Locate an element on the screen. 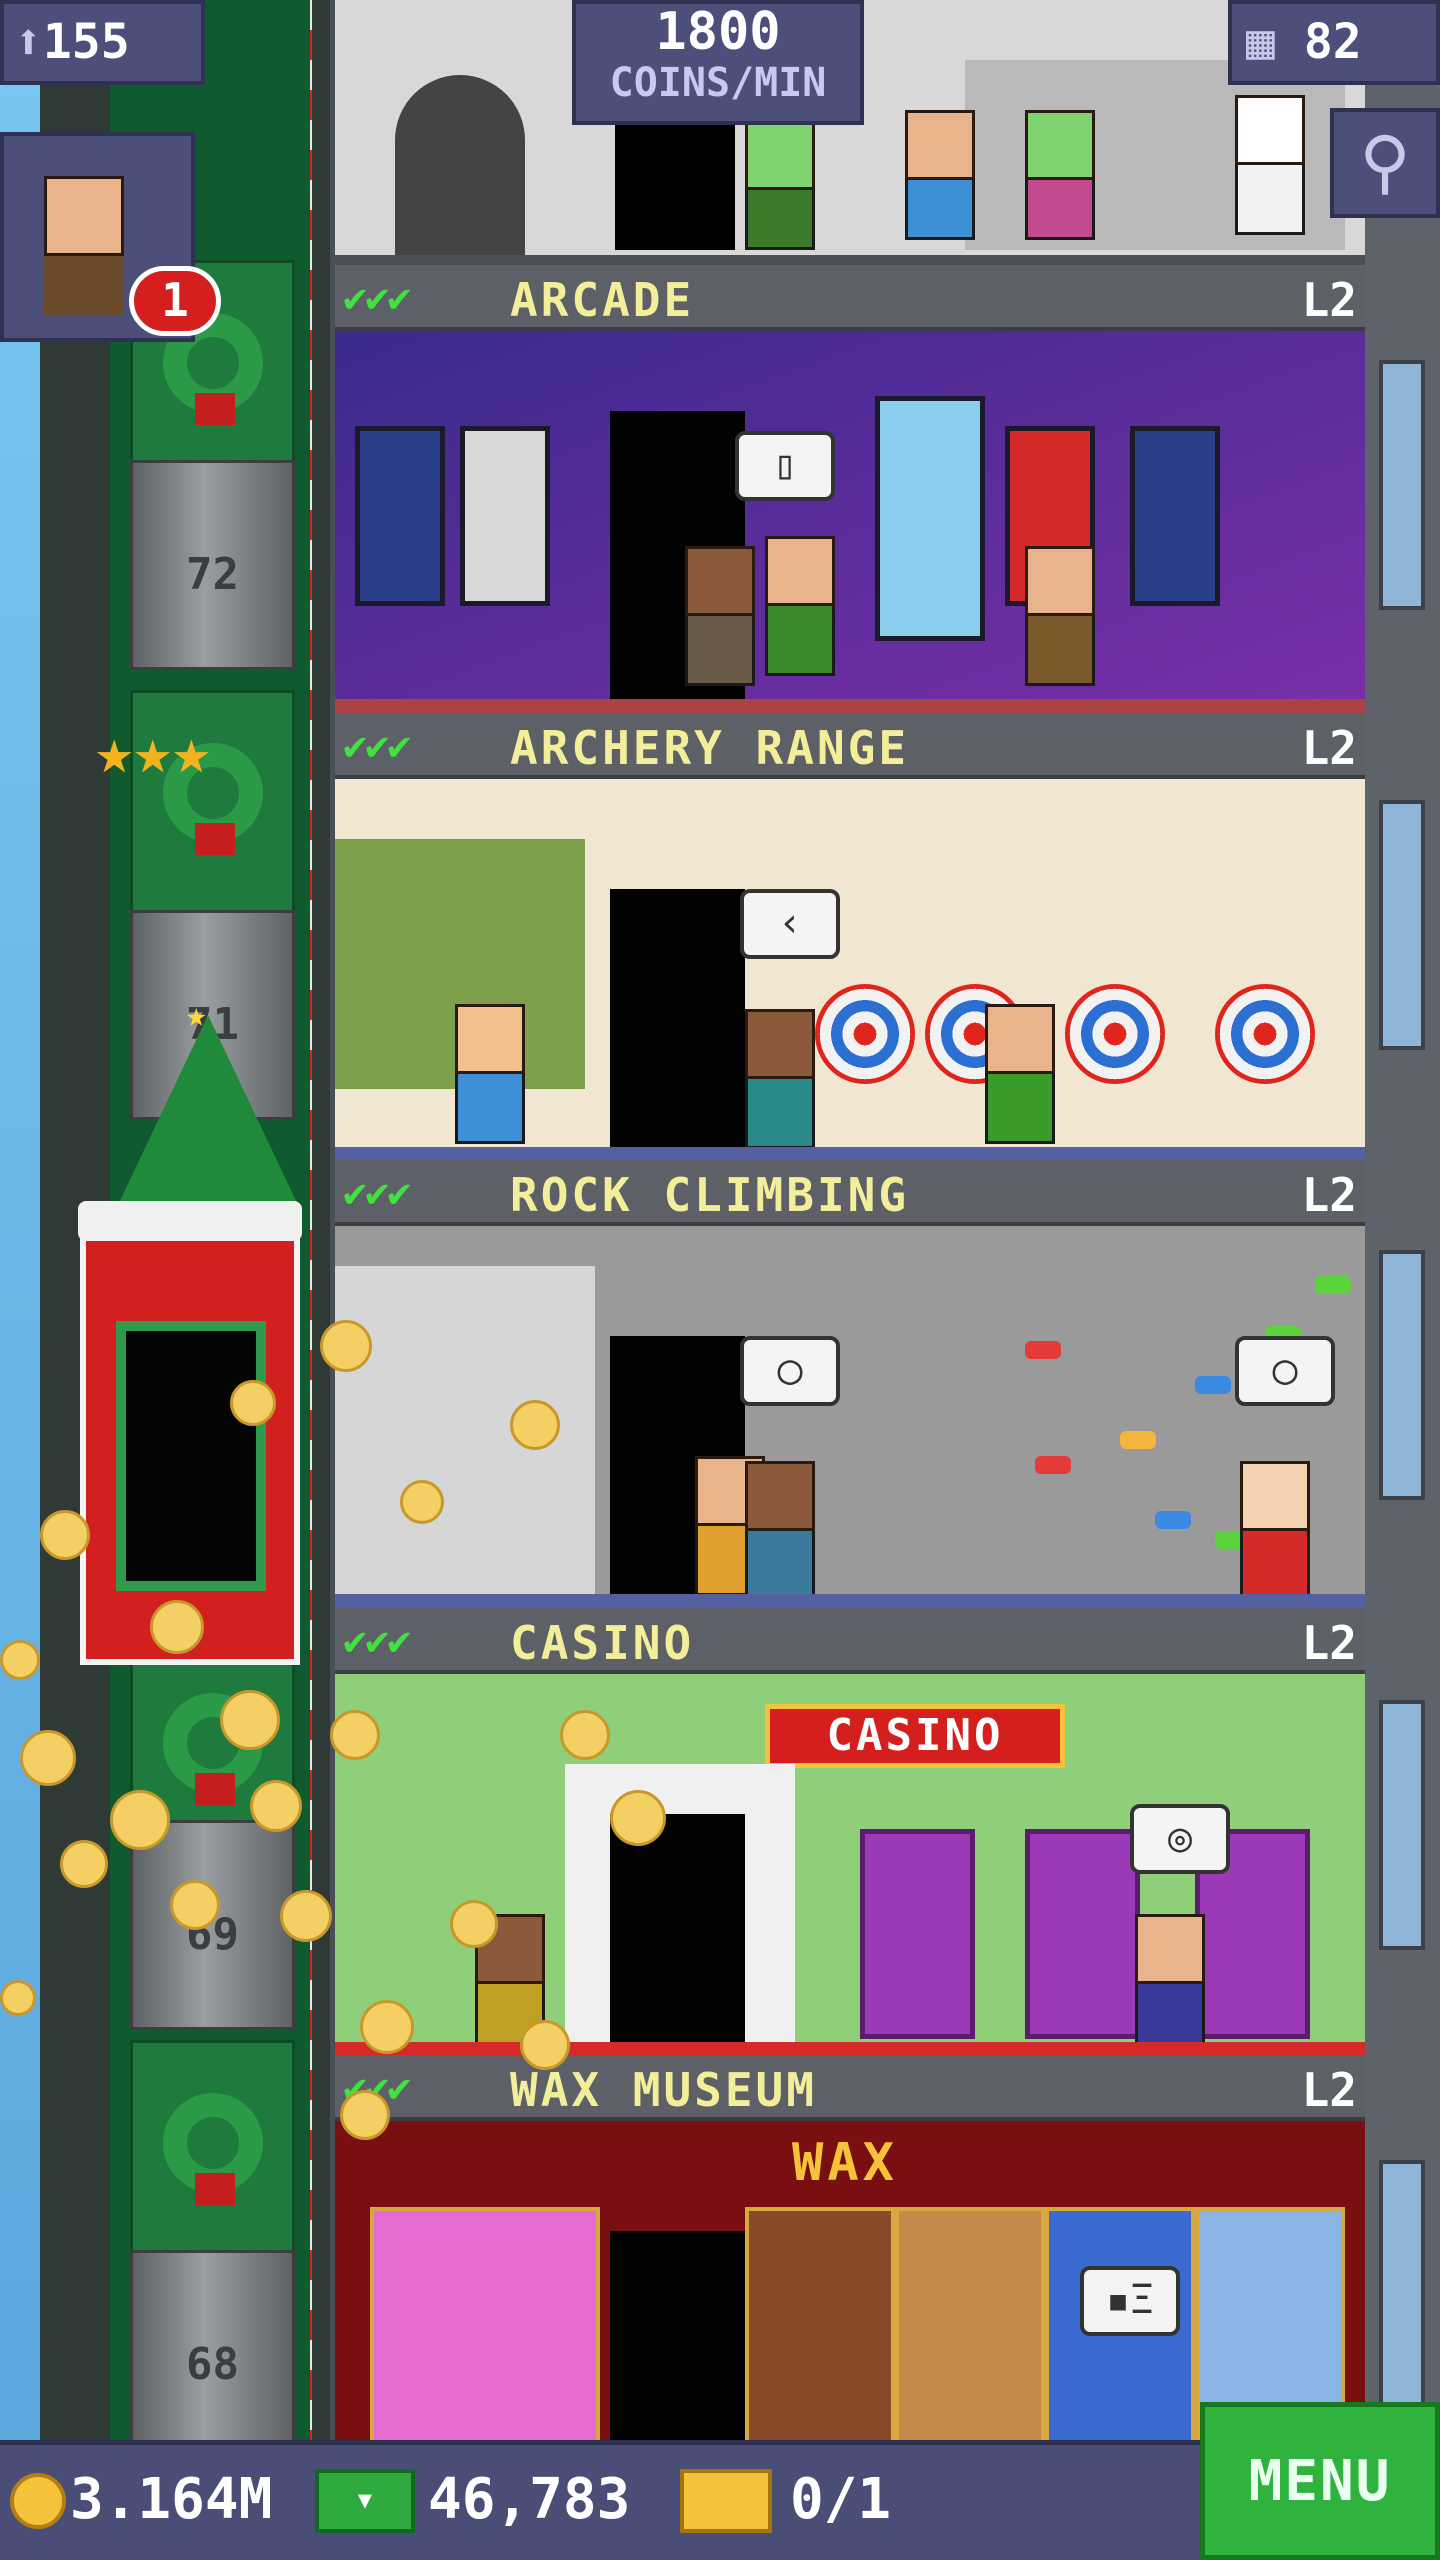  floor-wax-museum: ✔✔✔ WAX MUSEUM L2 WAX ▪Ξ is located at coordinates (850, 2247).